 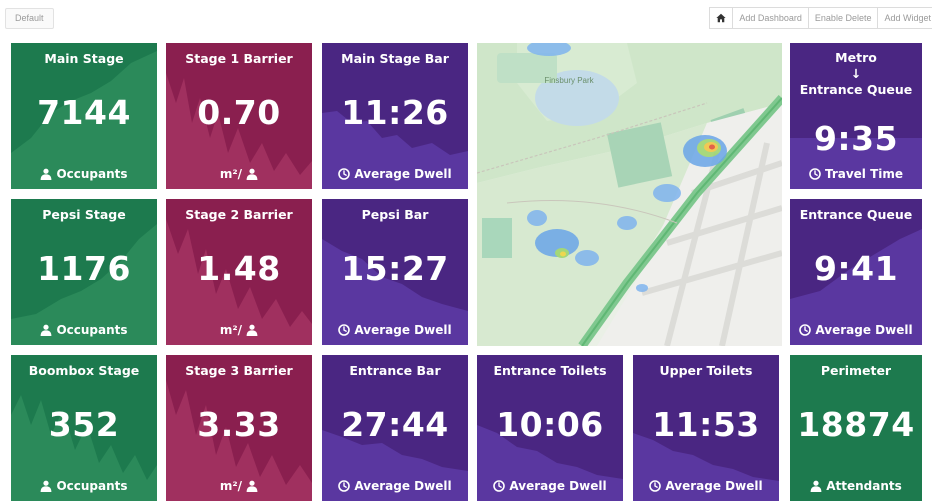 What do you see at coordinates (239, 424) in the screenshot?
I see `tile-value: 3.33` at bounding box center [239, 424].